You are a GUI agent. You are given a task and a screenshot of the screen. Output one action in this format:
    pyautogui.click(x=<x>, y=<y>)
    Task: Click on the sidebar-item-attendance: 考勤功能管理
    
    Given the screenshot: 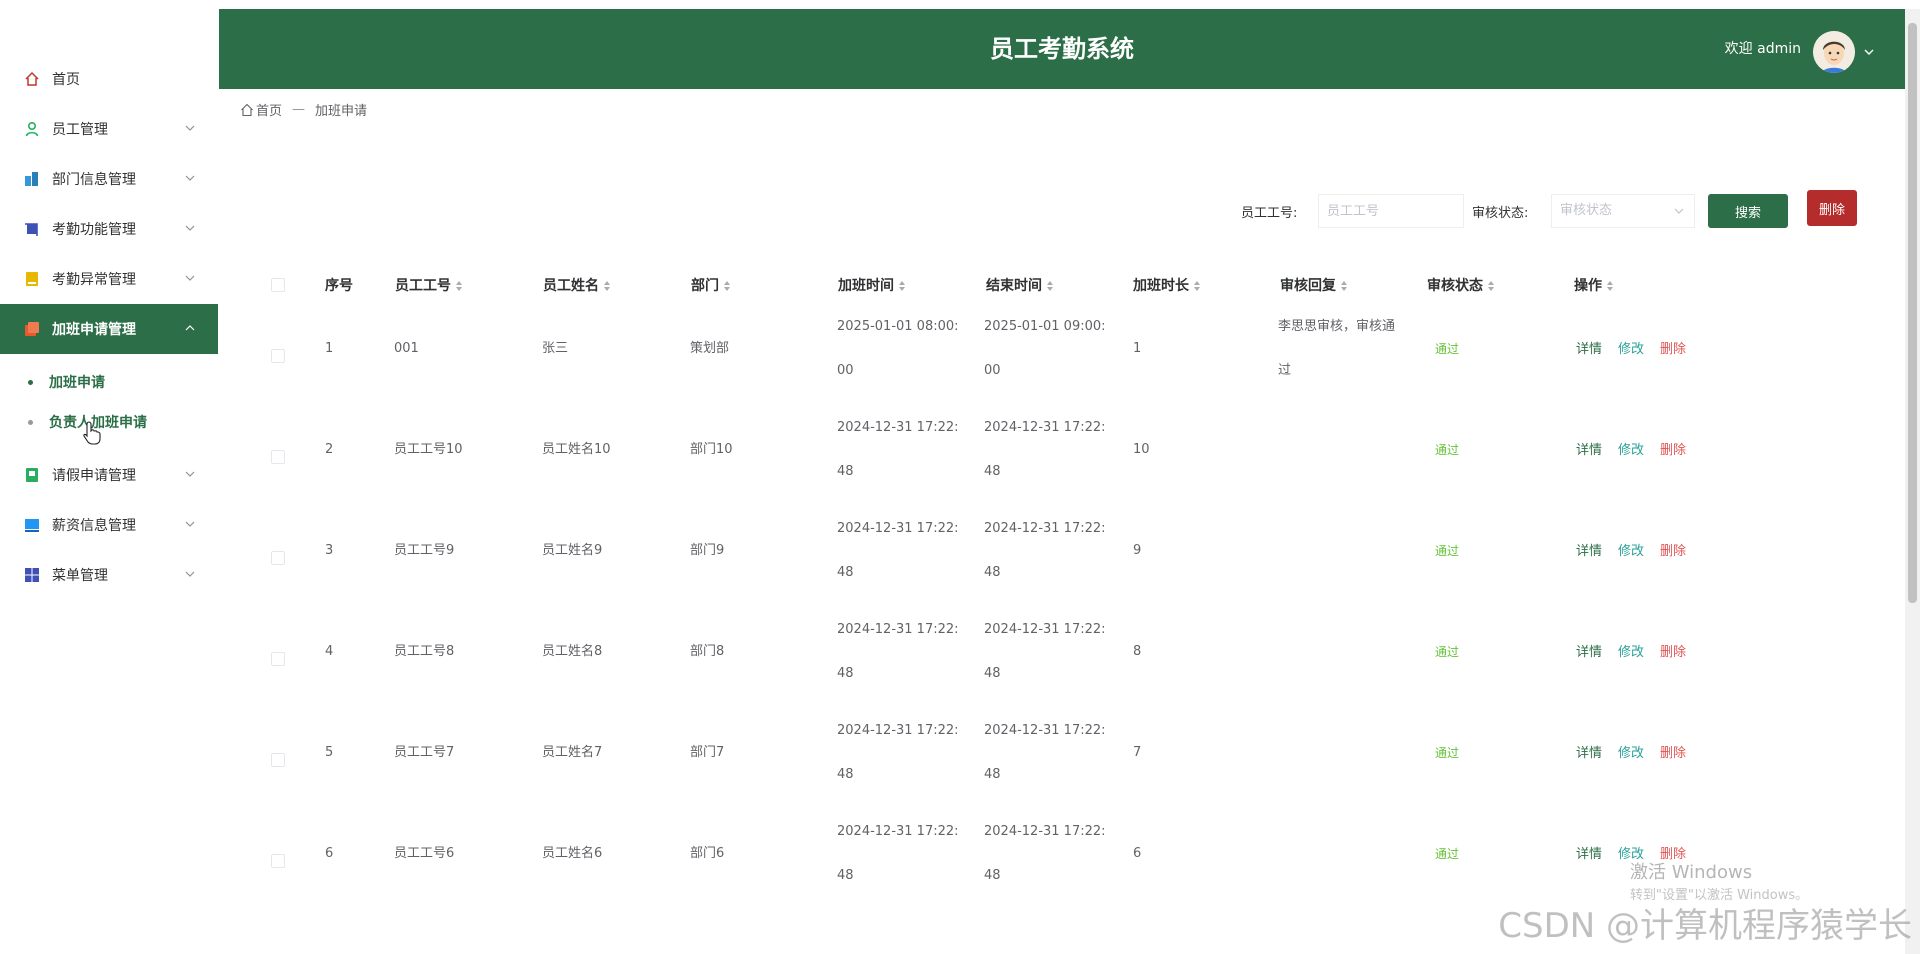 What is the action you would take?
    pyautogui.click(x=109, y=229)
    